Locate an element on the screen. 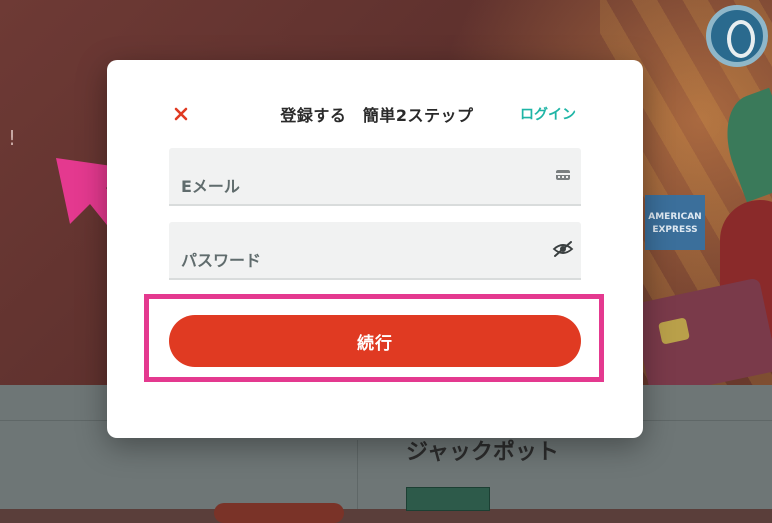 Image resolution: width=772 pixels, height=523 pixels. background-button is located at coordinates (279, 513).